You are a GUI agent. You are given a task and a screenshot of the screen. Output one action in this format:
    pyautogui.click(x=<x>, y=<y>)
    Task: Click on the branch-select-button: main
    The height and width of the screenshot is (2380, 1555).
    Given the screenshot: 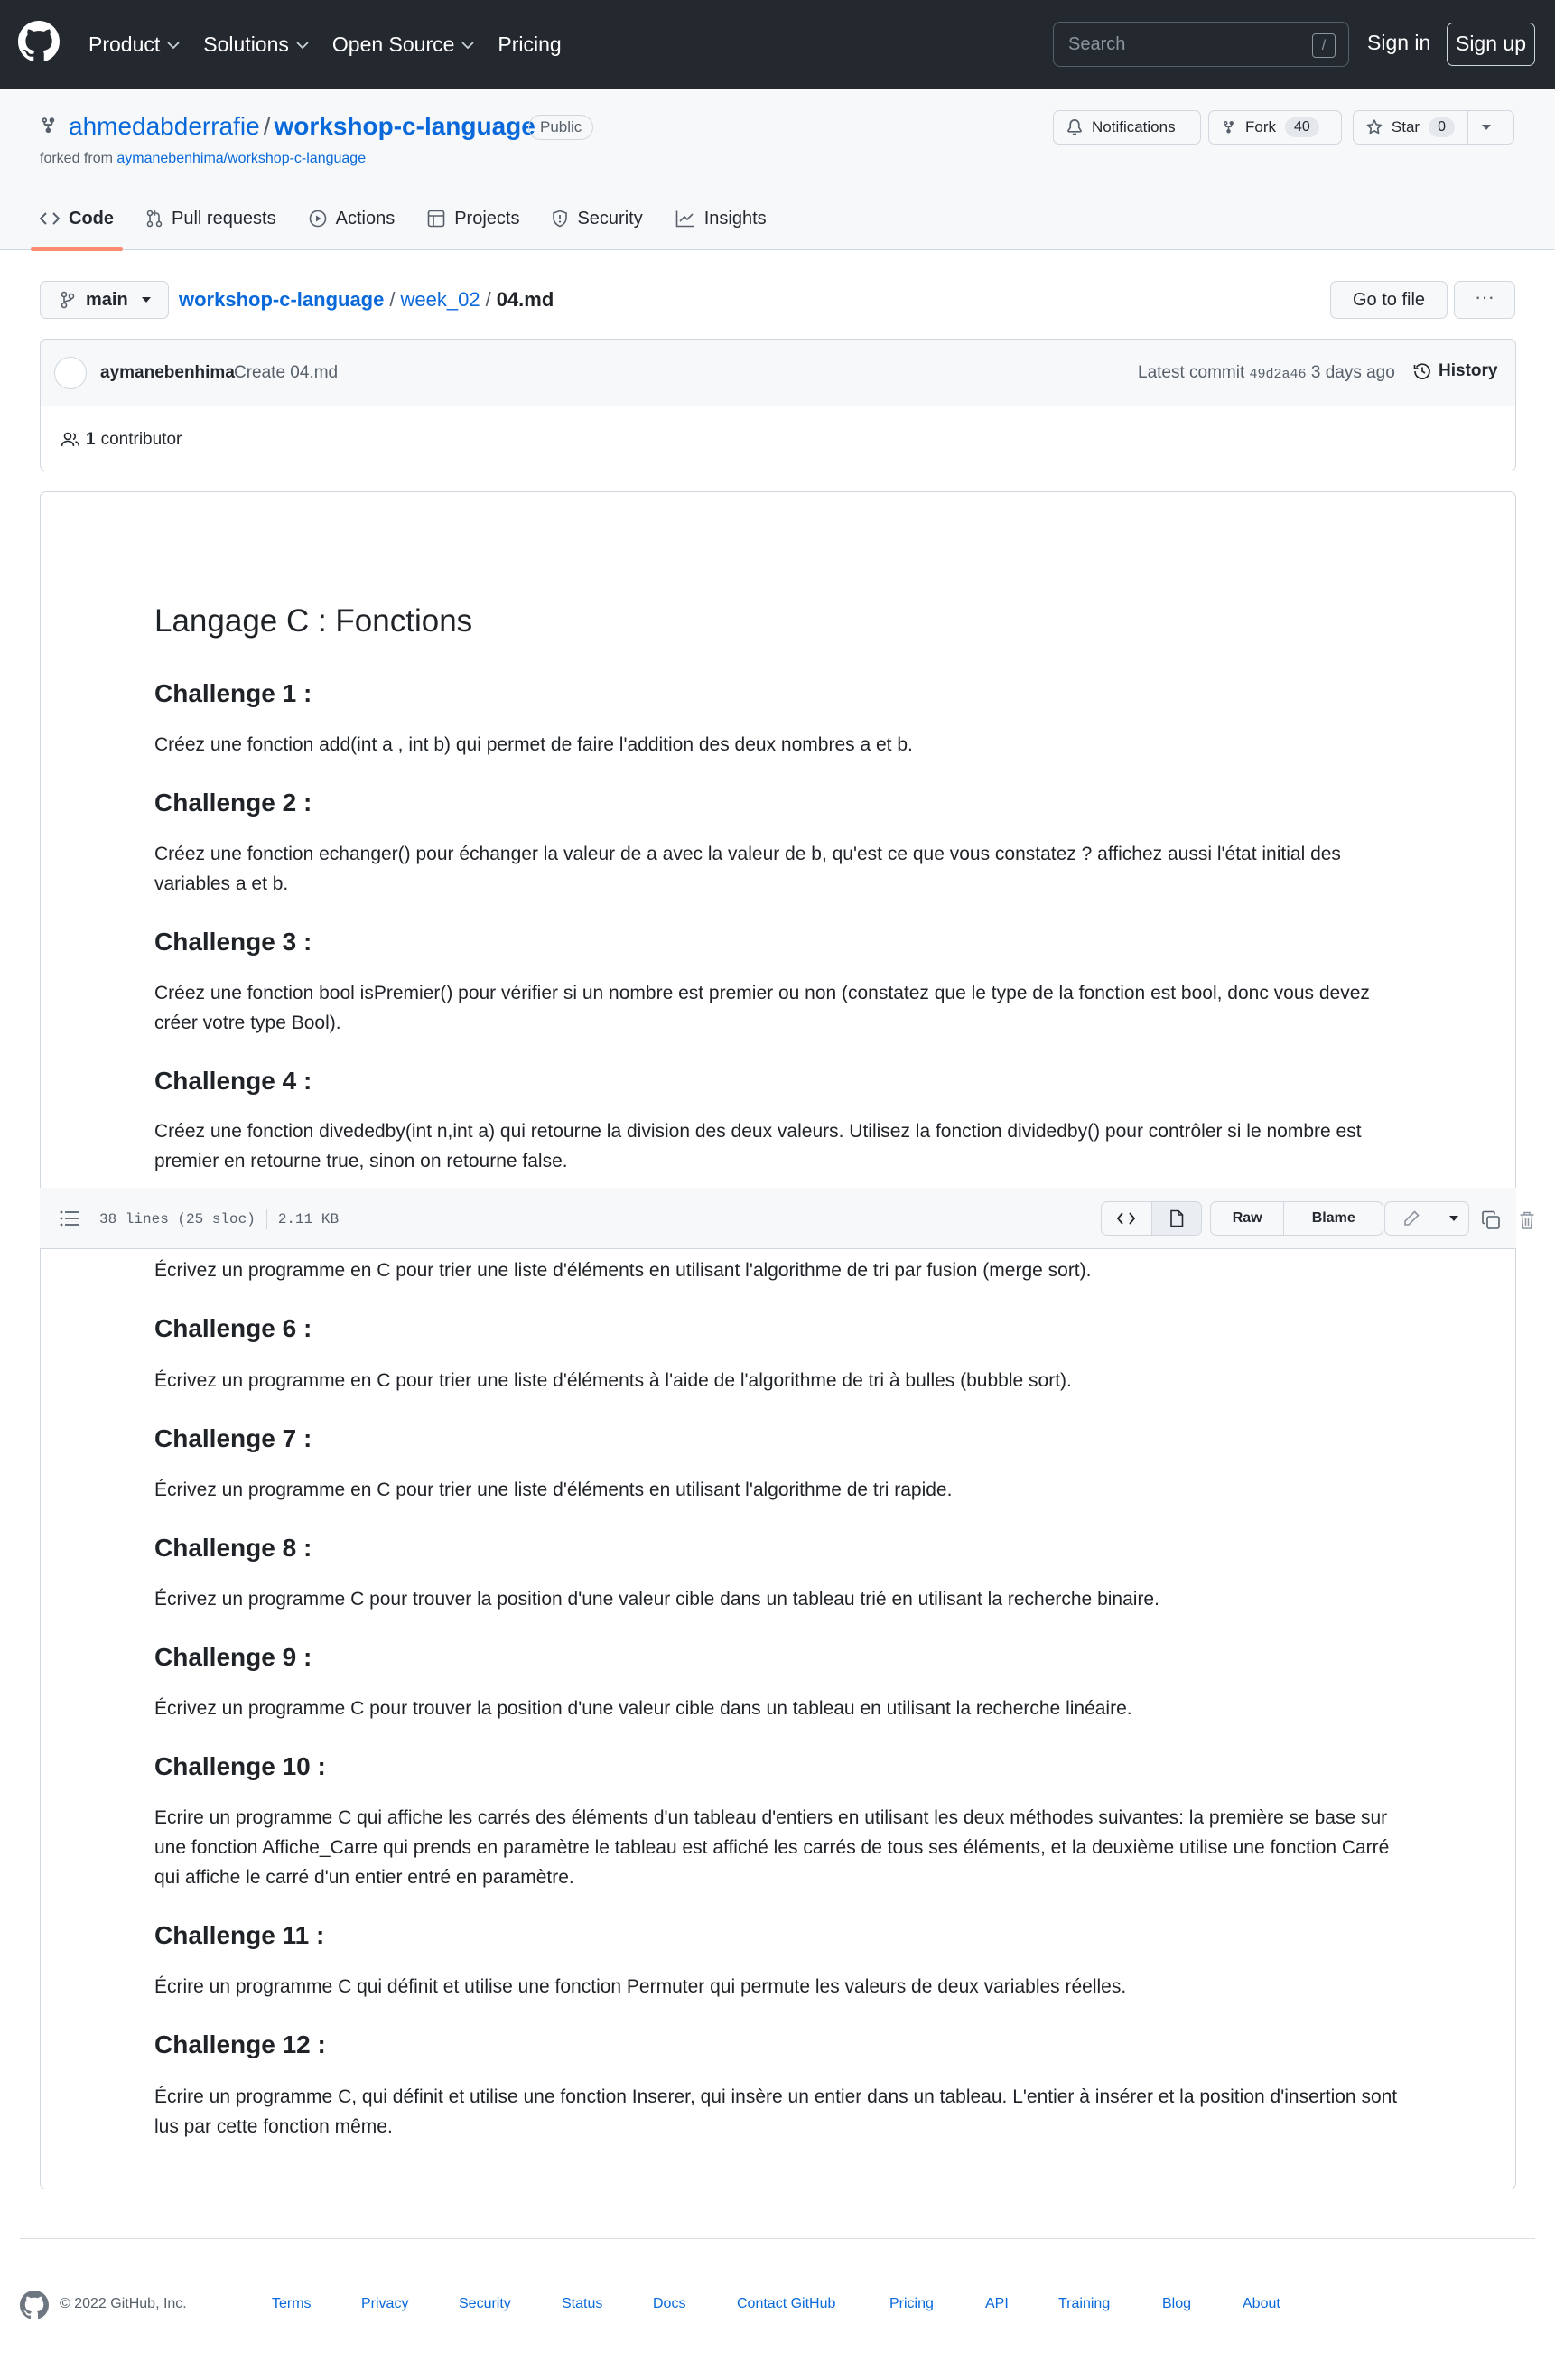 What is the action you would take?
    pyautogui.click(x=104, y=300)
    